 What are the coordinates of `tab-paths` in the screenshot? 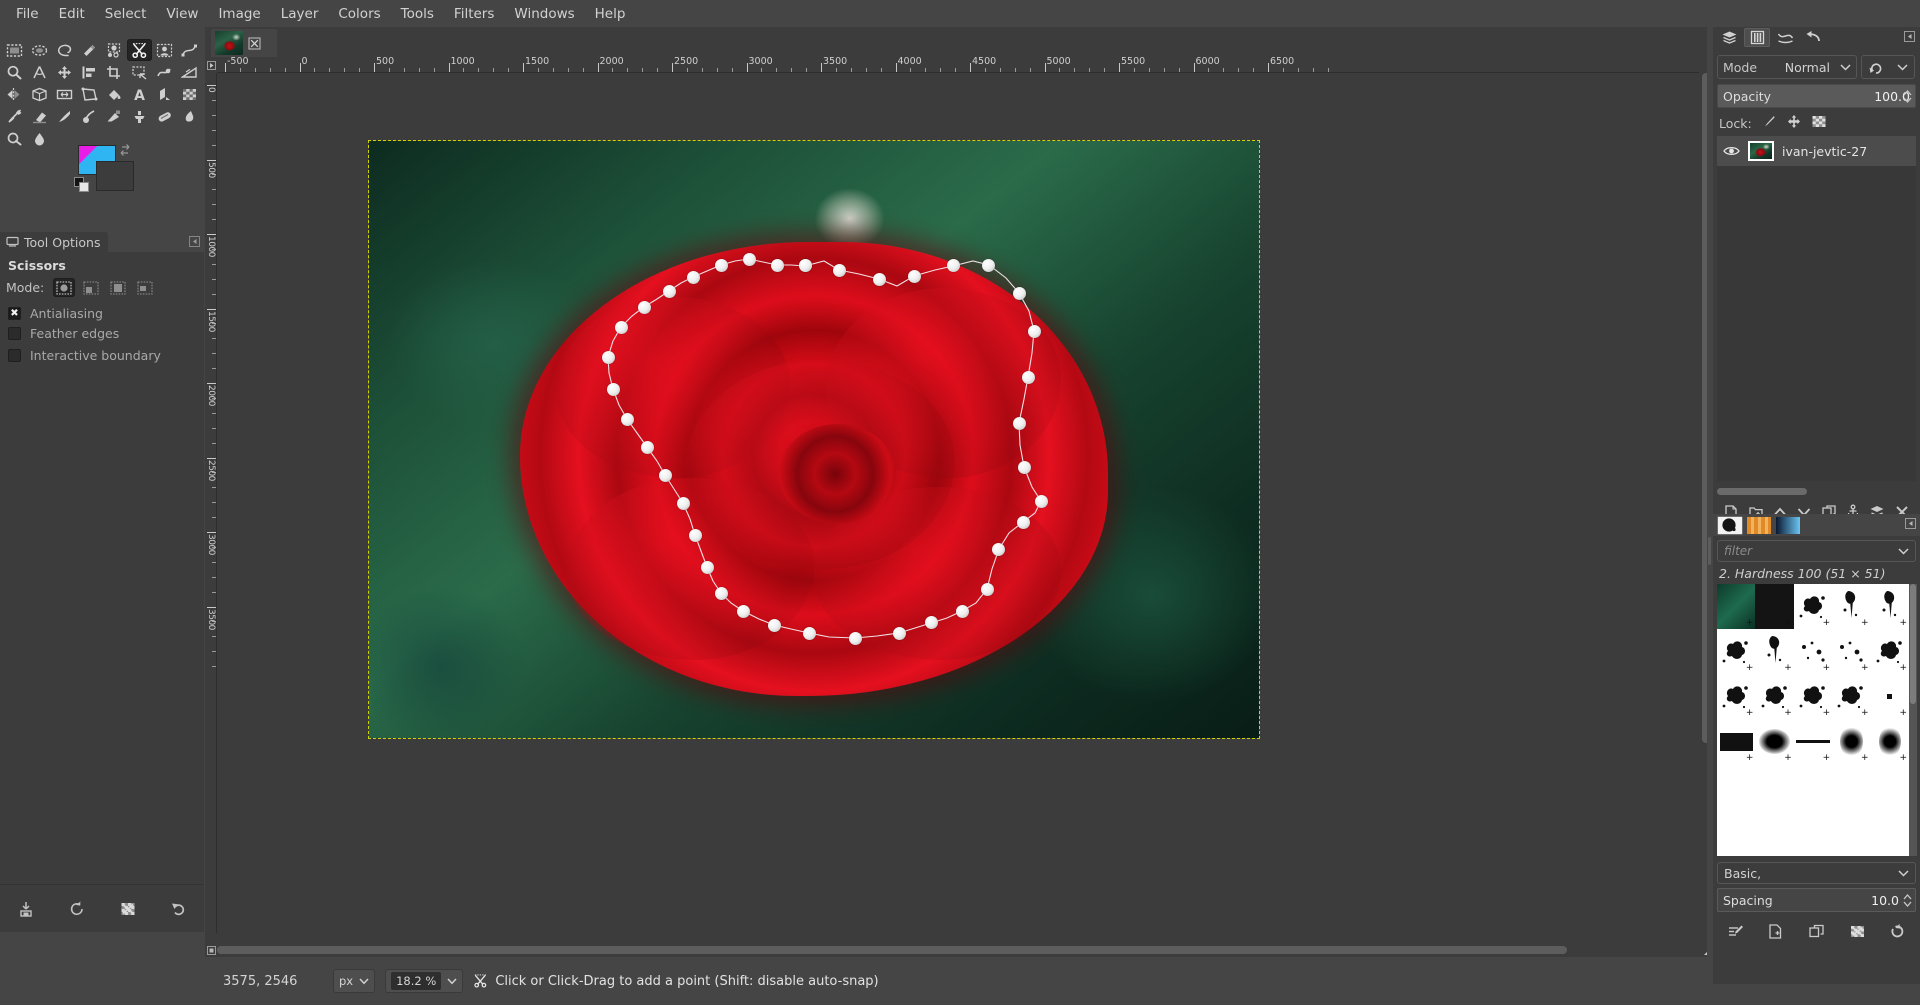 It's located at (1785, 37).